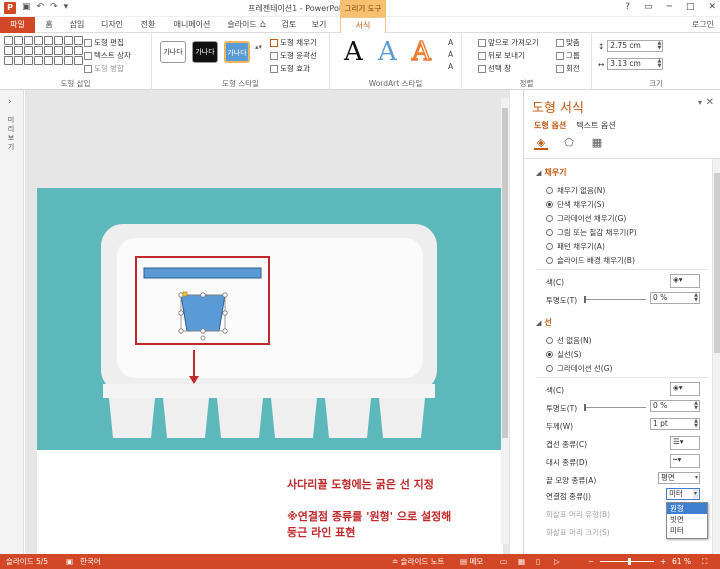 This screenshot has width=720, height=569. Describe the element at coordinates (494, 68) in the screenshot. I see `selection-pane-button: 선택 창` at that location.